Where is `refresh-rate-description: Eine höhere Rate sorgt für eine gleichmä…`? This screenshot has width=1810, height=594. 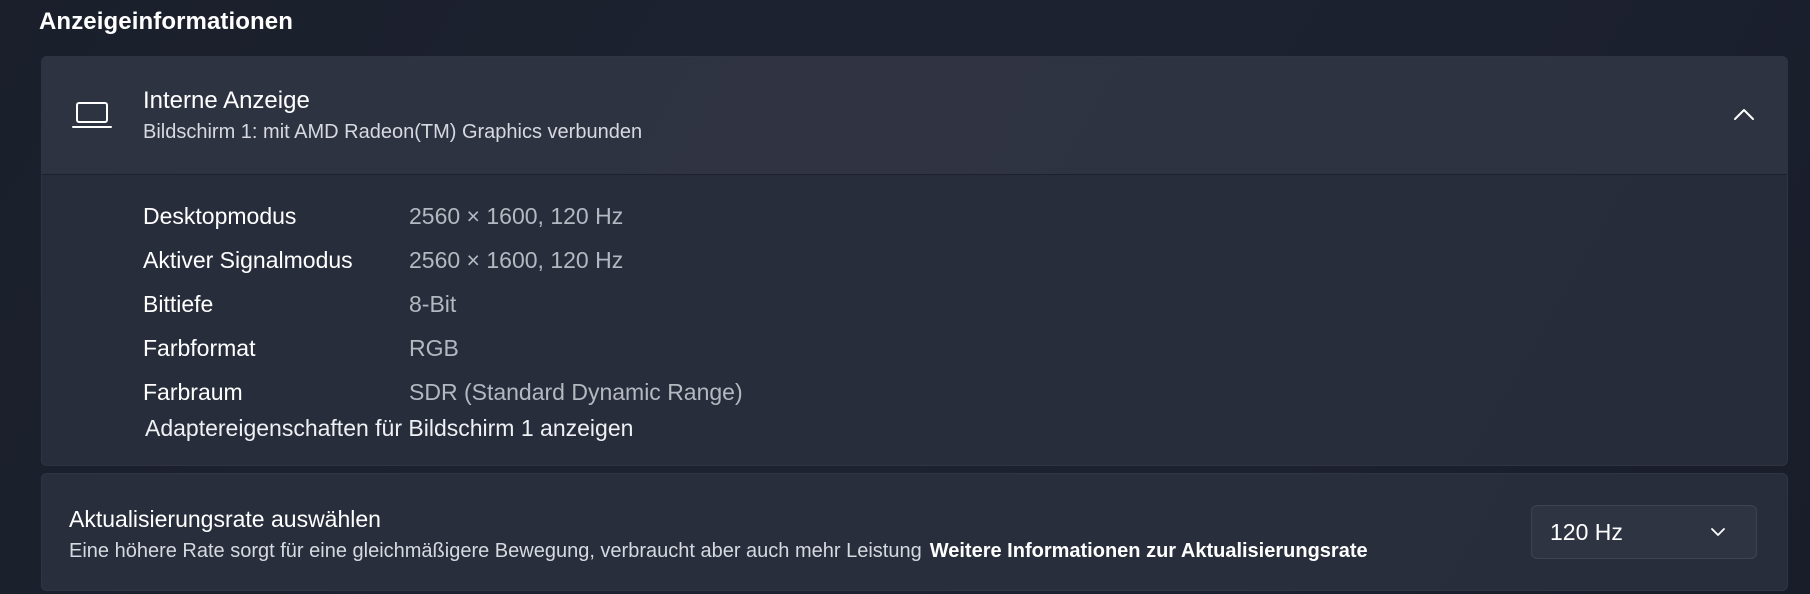
refresh-rate-description: Eine höhere Rate sorgt für eine gleichmä… is located at coordinates (718, 551).